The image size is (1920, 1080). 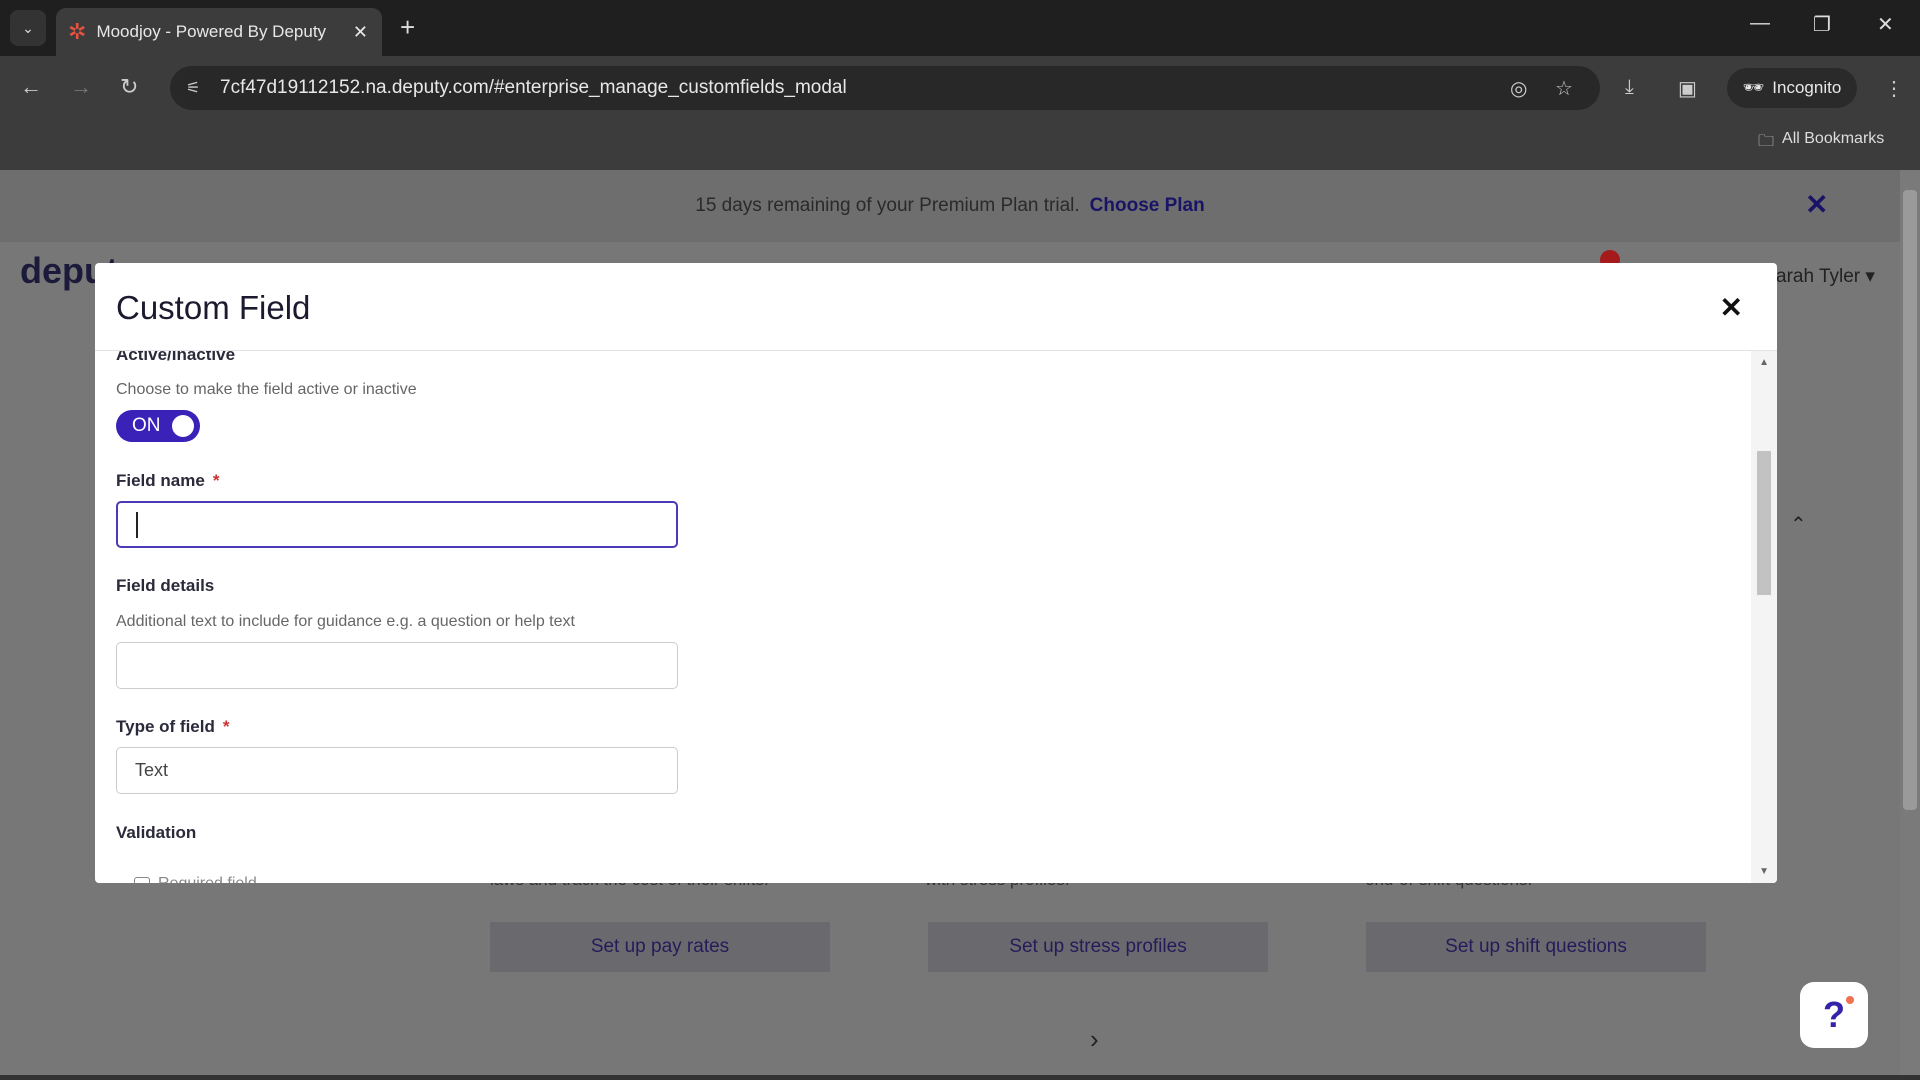 What do you see at coordinates (1564, 88) in the screenshot?
I see `star-icon: ☆` at bounding box center [1564, 88].